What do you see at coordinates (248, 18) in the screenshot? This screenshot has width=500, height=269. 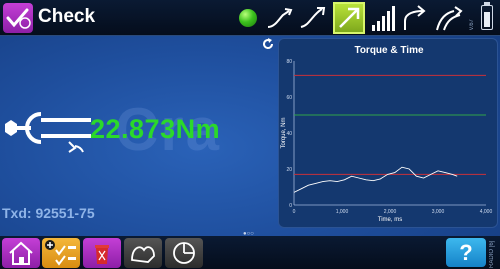 I see `connection-status-icon` at bounding box center [248, 18].